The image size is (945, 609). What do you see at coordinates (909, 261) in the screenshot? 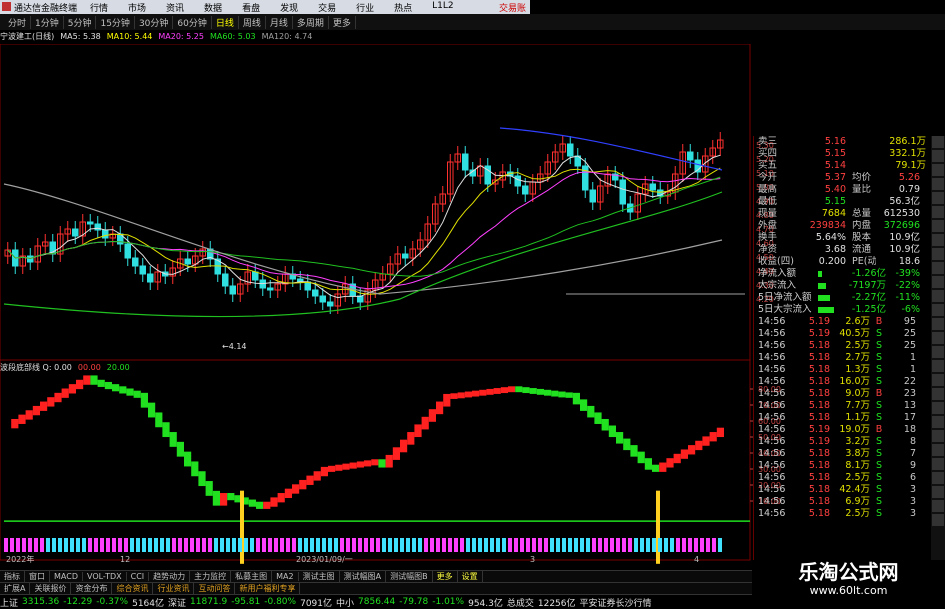
I see `stat-value: 18.6` at bounding box center [909, 261].